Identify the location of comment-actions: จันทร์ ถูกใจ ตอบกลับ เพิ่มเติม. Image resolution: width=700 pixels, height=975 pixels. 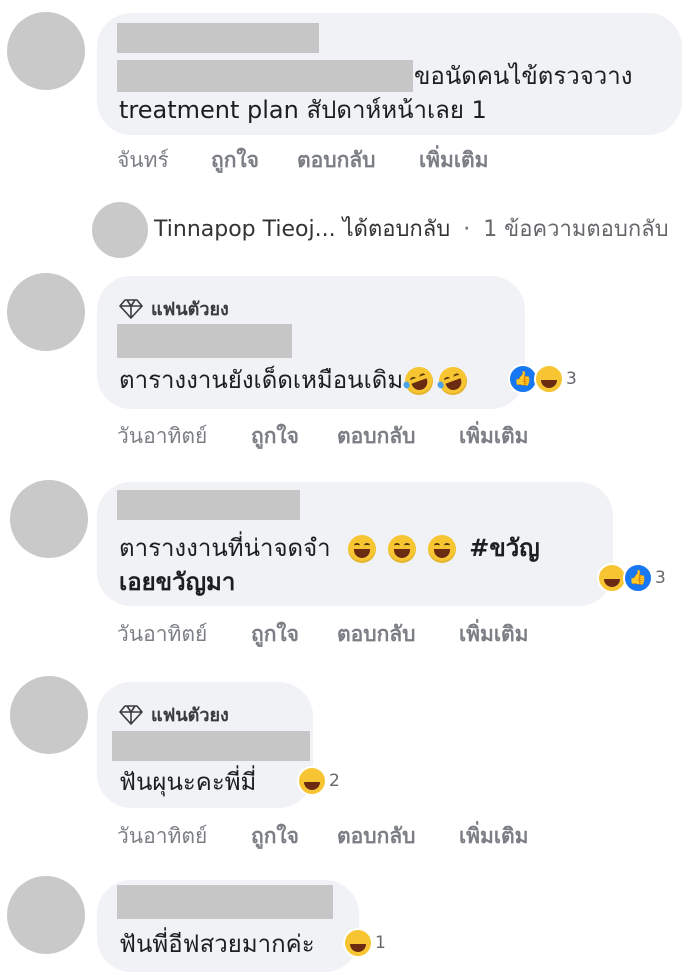
(350, 158).